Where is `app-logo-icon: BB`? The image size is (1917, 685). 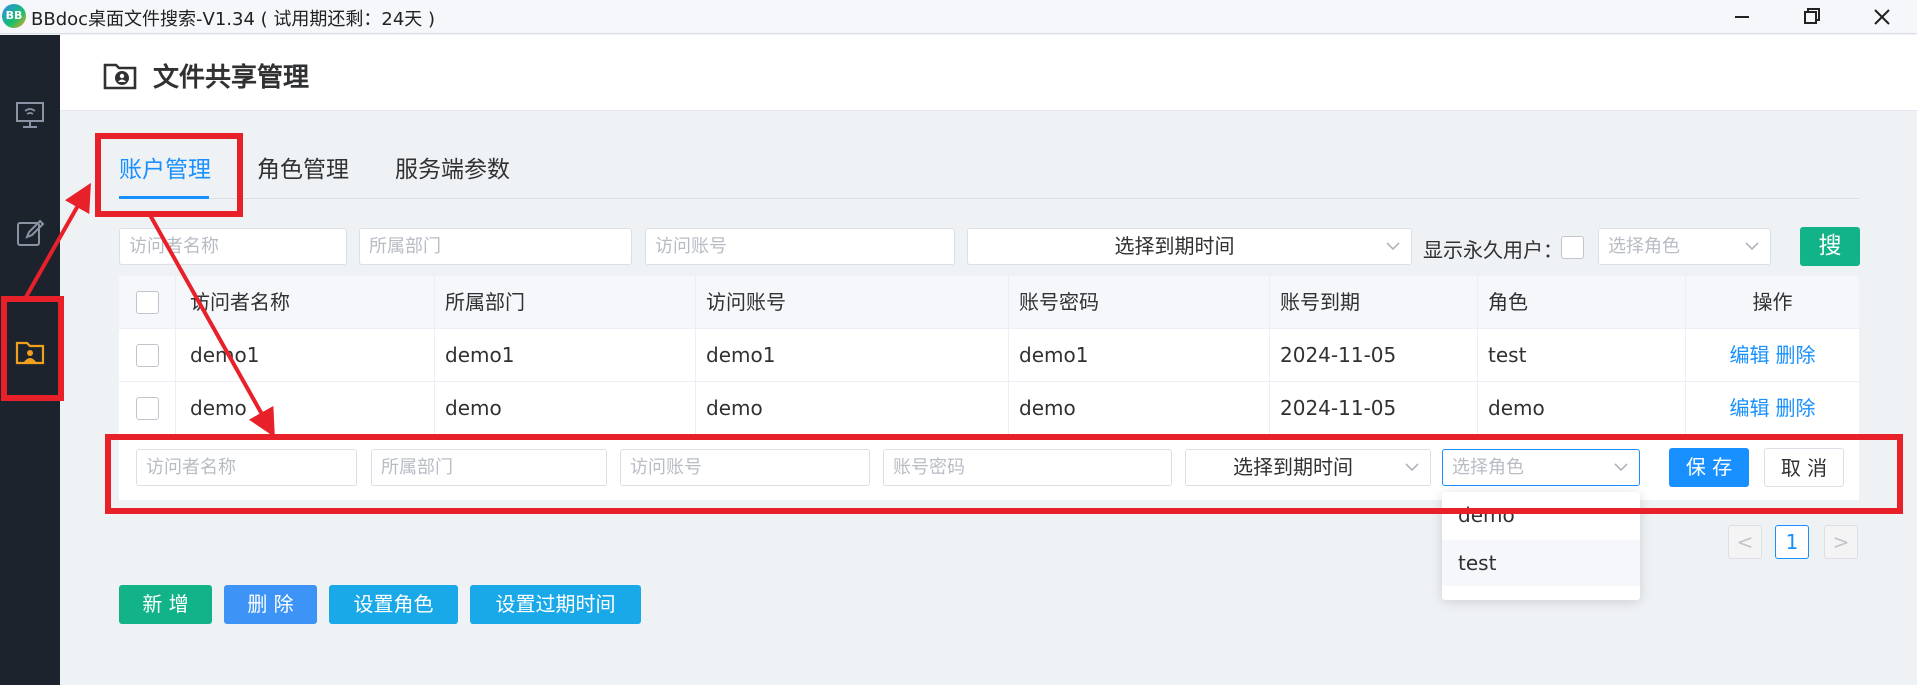 app-logo-icon: BB is located at coordinates (14, 16).